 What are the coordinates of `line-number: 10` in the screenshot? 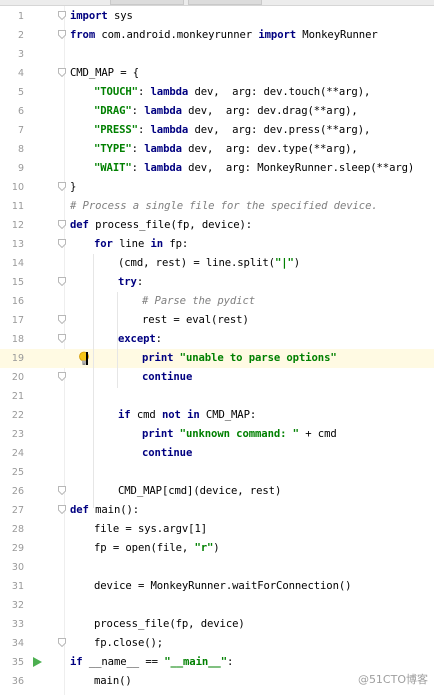 It's located at (17, 187).